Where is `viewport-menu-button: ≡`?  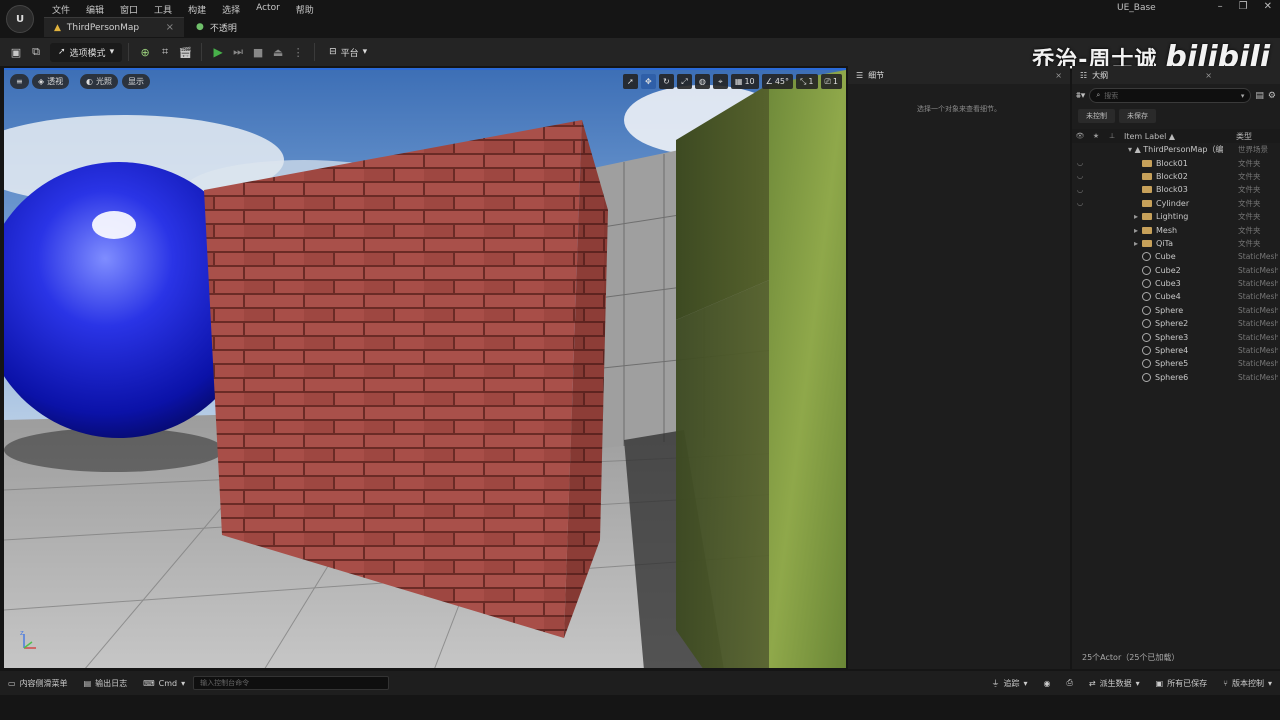
viewport-menu-button: ≡ is located at coordinates (19, 81).